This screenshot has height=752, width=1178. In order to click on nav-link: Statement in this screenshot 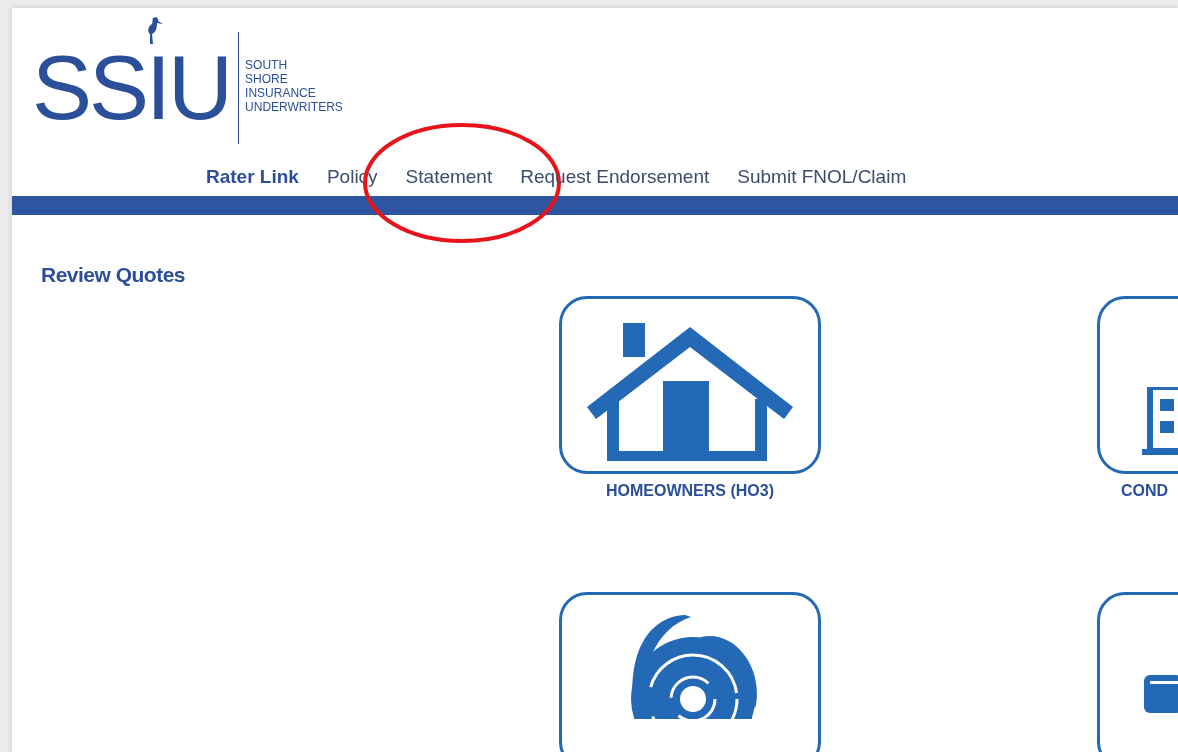, I will do `click(449, 176)`.